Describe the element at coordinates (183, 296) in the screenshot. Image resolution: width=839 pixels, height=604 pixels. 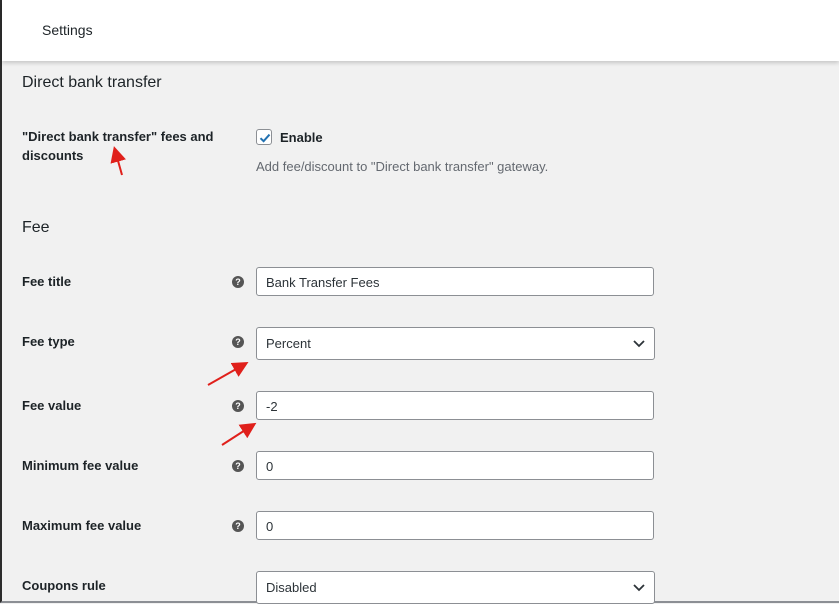
I see `annotation-arrows` at that location.